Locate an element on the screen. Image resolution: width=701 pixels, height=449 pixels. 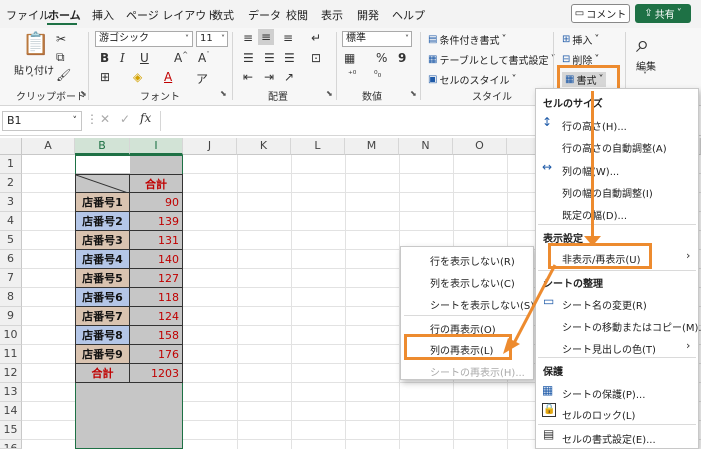
store-name-cell: 店番号7 is located at coordinates (102, 316).